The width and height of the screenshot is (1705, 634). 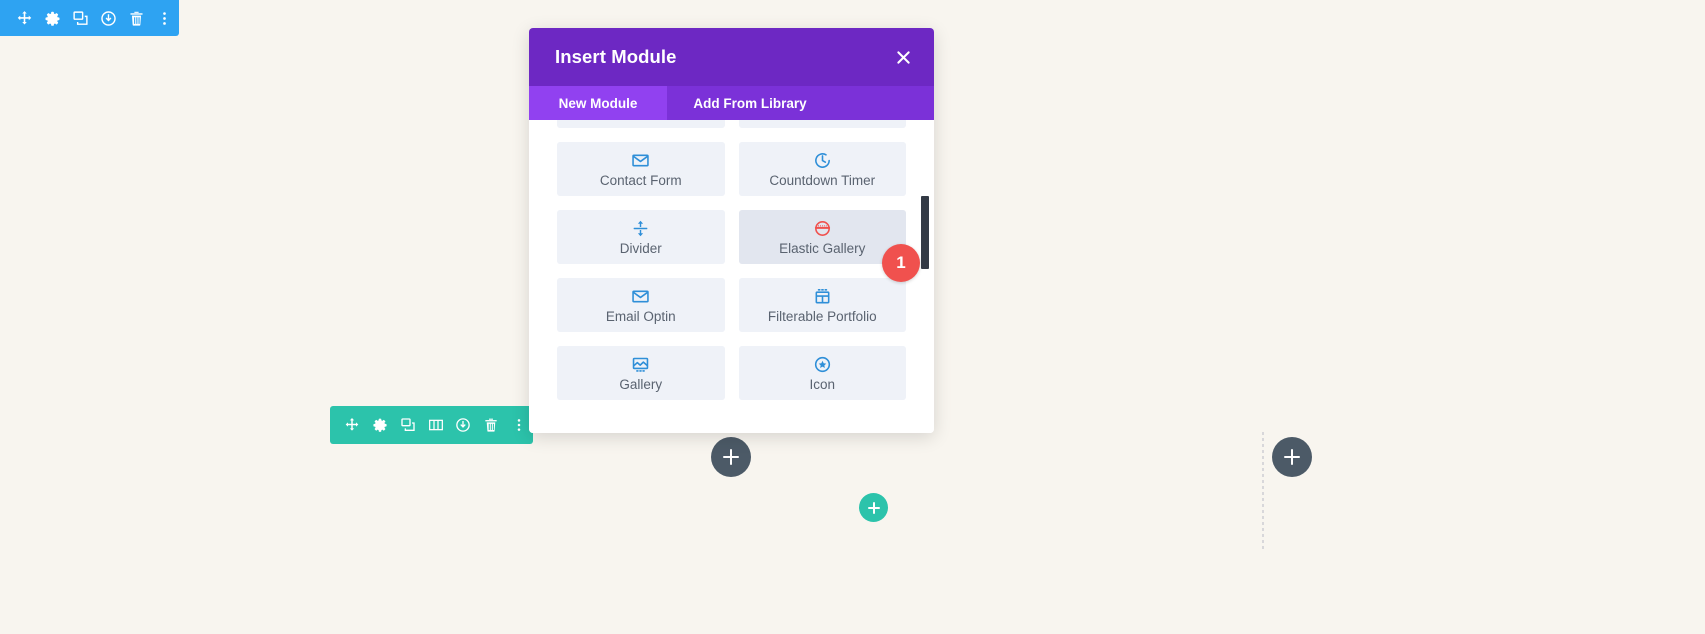 I want to click on module-label: Countdown Timer, so click(x=822, y=180).